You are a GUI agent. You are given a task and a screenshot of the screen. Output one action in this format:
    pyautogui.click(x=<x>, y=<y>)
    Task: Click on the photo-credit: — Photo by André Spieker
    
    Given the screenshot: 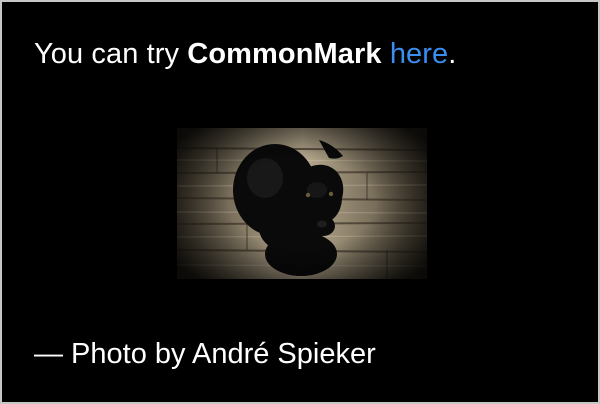 What is the action you would take?
    pyautogui.click(x=205, y=354)
    